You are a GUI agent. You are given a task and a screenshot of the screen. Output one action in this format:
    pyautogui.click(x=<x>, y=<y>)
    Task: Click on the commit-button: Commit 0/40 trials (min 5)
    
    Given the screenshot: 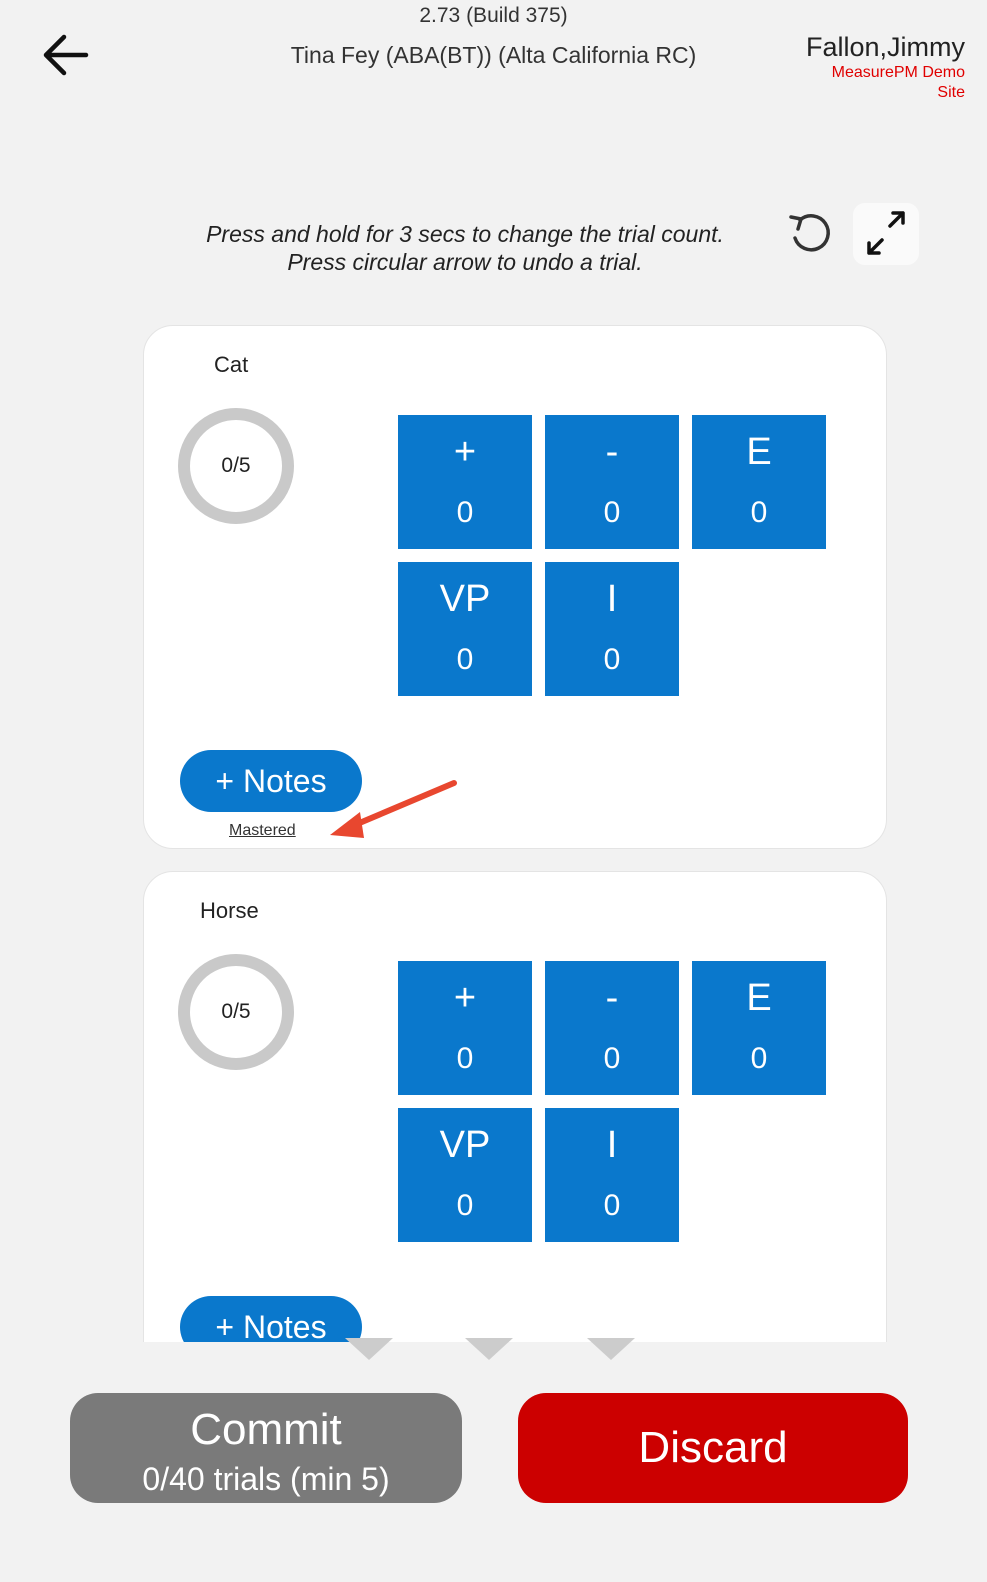 What is the action you would take?
    pyautogui.click(x=266, y=1448)
    